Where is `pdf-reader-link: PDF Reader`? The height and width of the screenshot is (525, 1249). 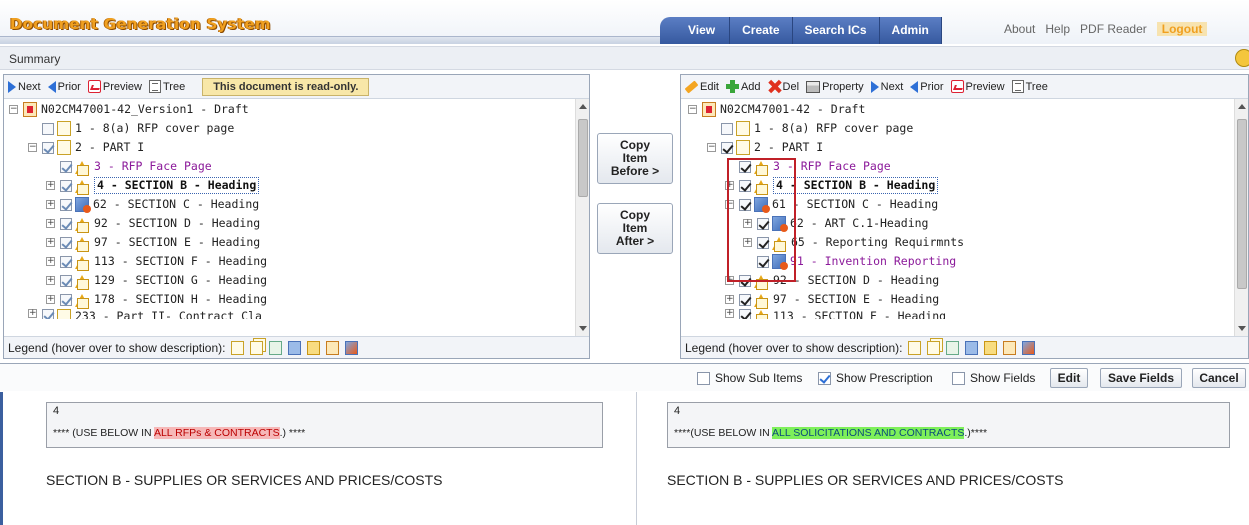 pdf-reader-link: PDF Reader is located at coordinates (1113, 29).